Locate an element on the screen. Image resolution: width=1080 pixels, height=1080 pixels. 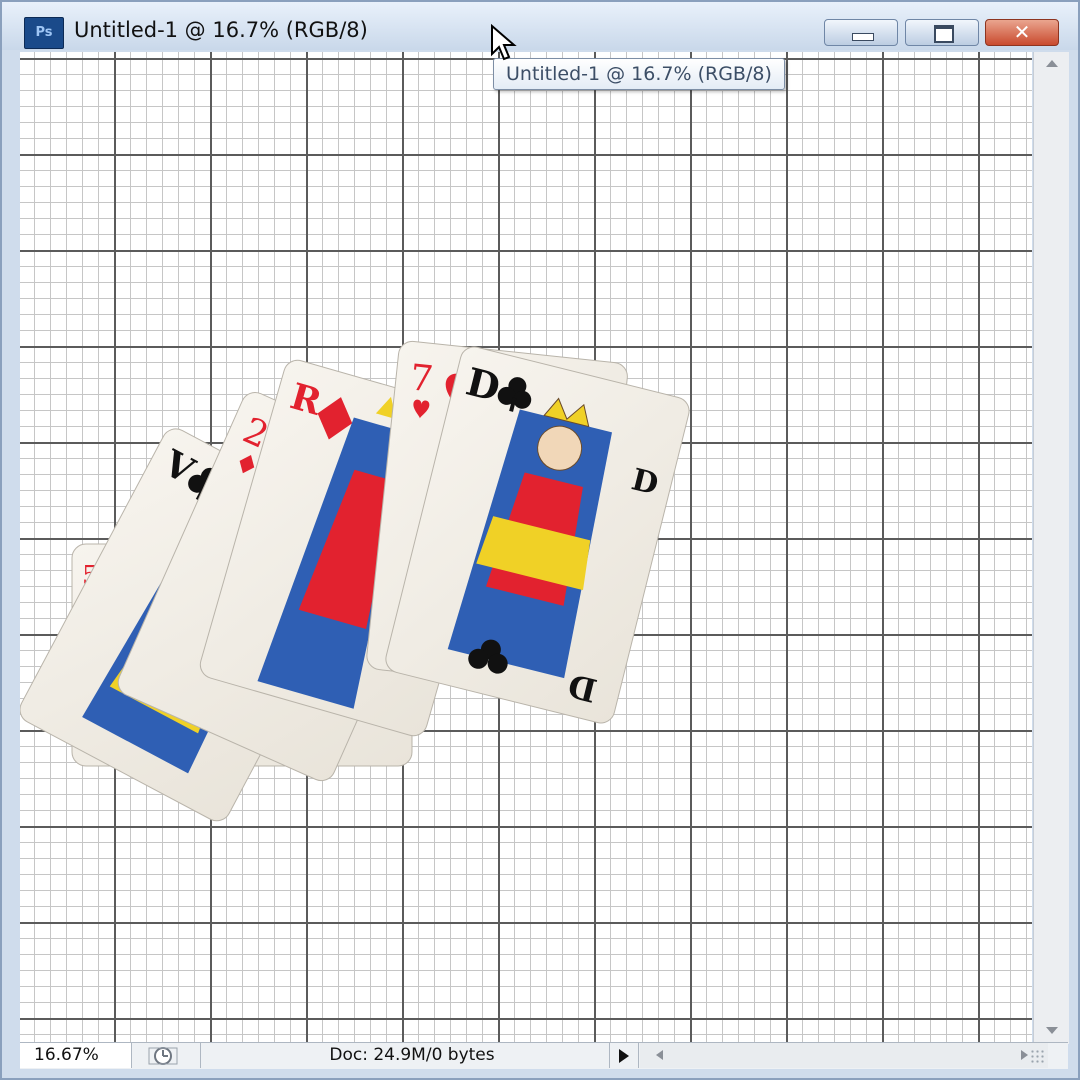
play-arrow-icon is located at coordinates (624, 1056).